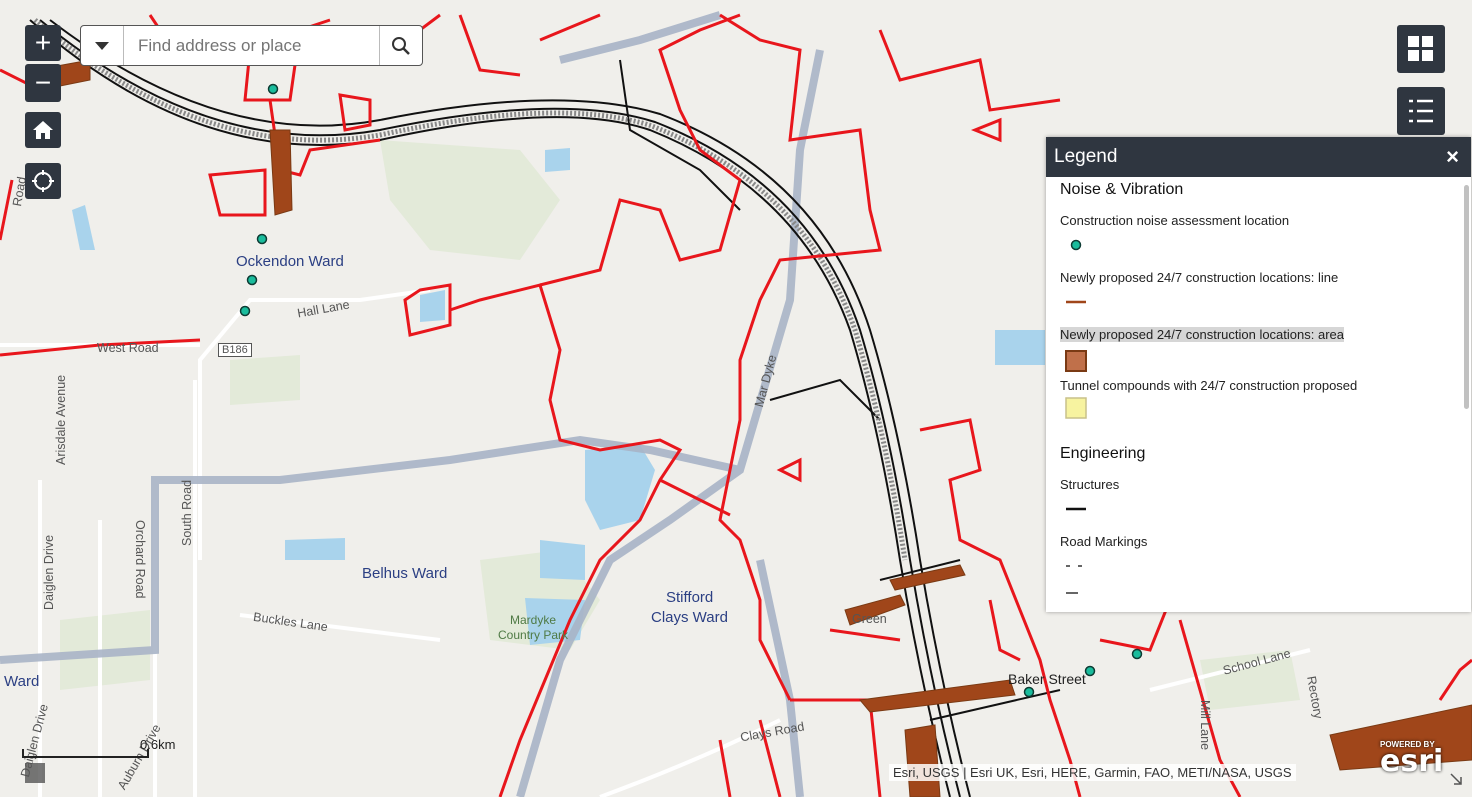  I want to click on place-label: Mardyke, so click(533, 620).